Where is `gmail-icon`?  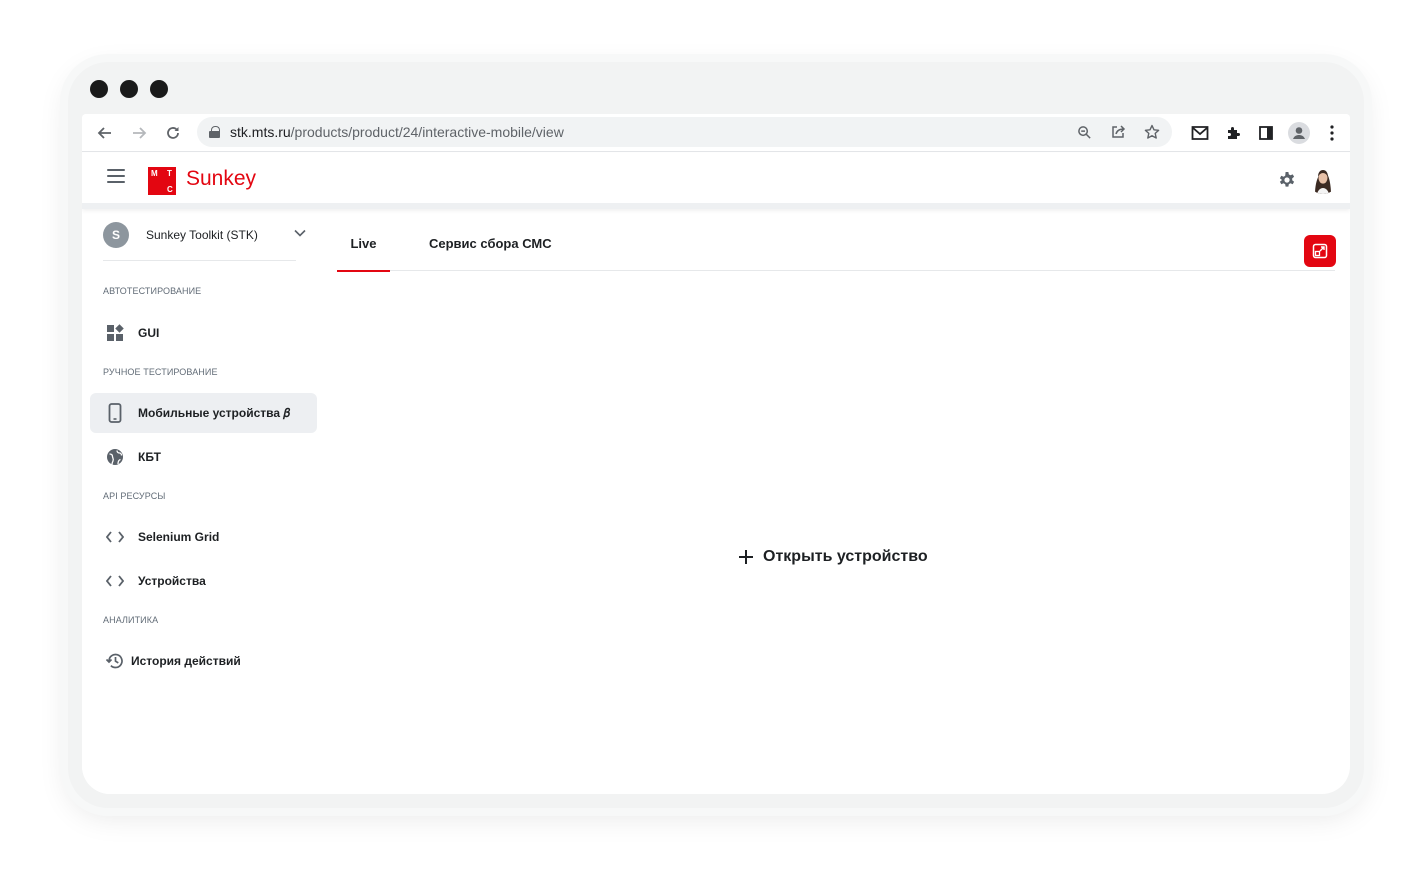
gmail-icon is located at coordinates (1200, 133).